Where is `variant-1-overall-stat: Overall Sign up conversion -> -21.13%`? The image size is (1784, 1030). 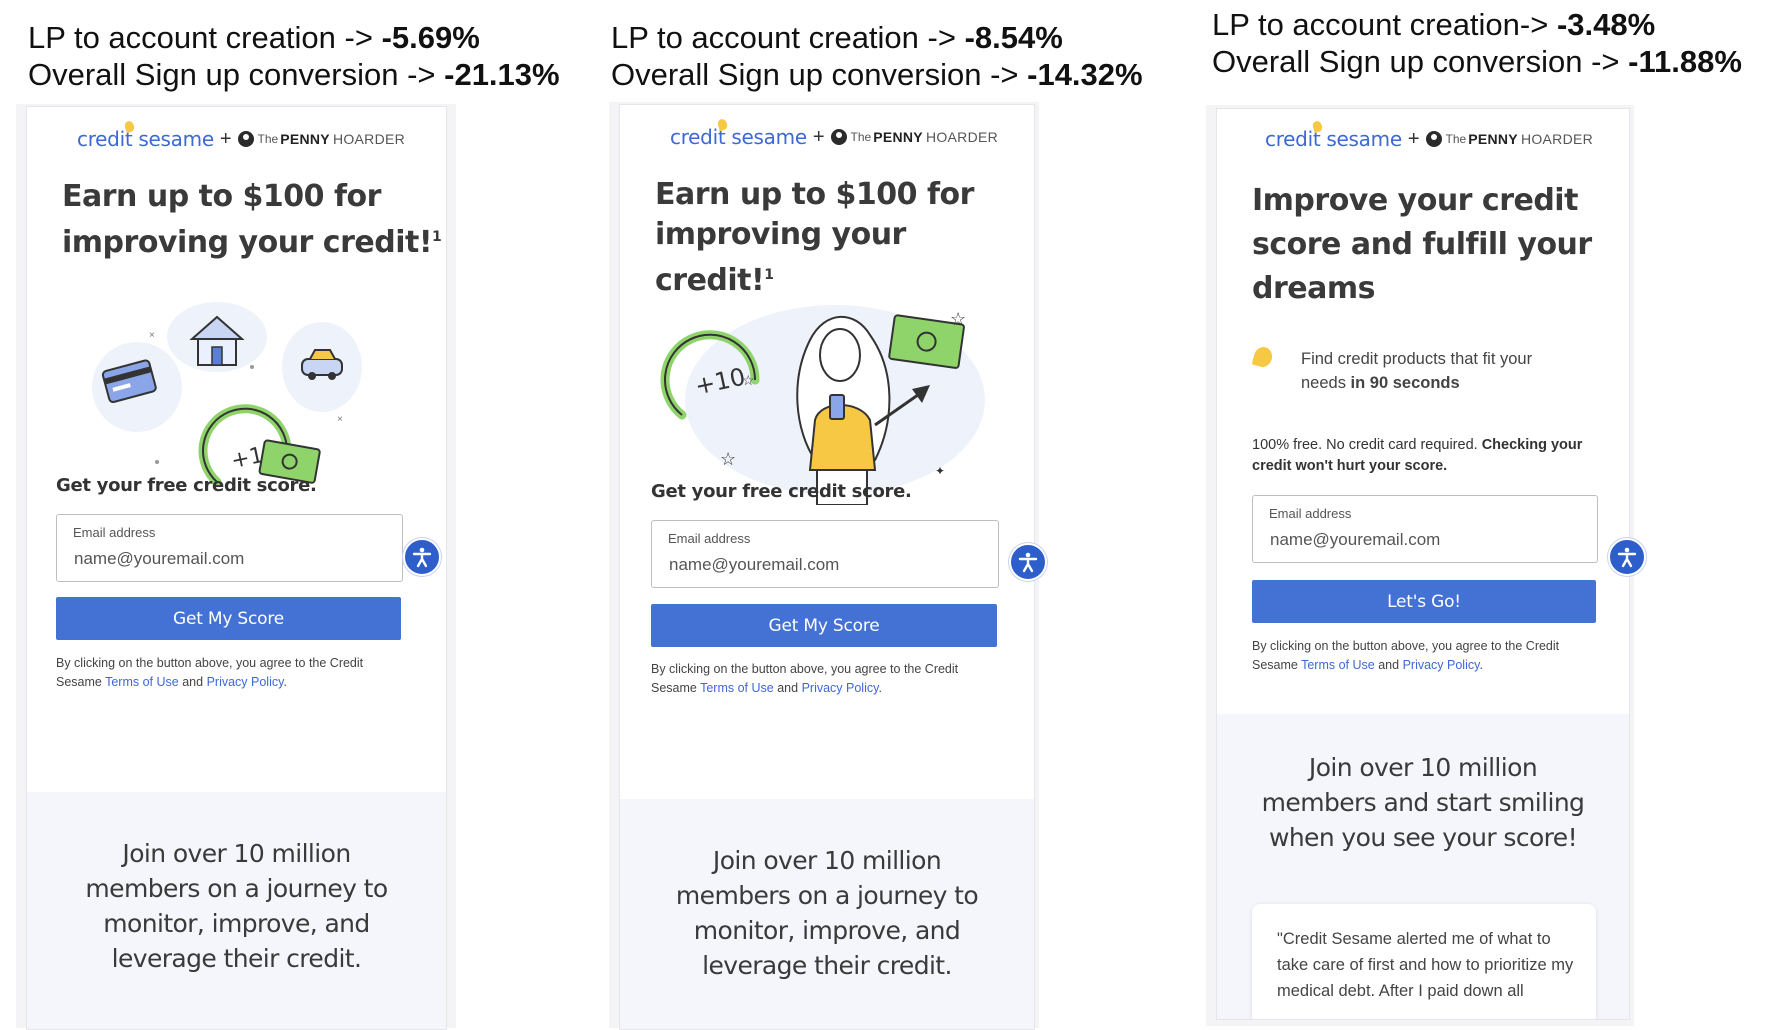 variant-1-overall-stat: Overall Sign up conversion -> -21.13% is located at coordinates (294, 74).